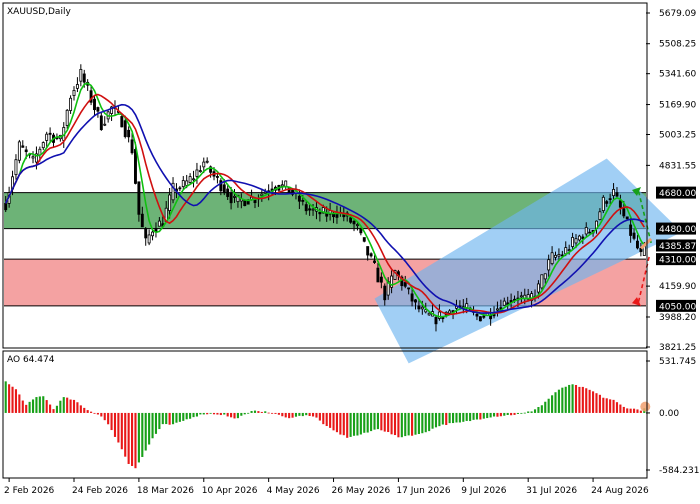 The image size is (700, 504). Describe the element at coordinates (677, 106) in the screenshot. I see `price-tick-label: 5169.90` at that location.